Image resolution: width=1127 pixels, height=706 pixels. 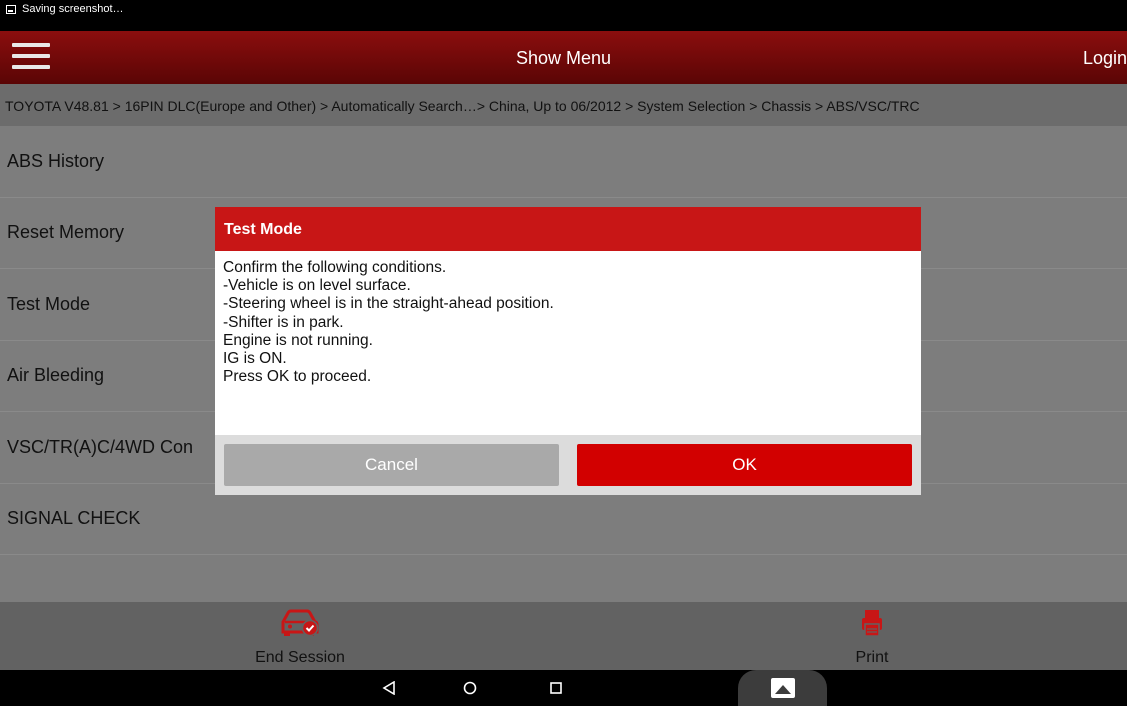 I want to click on end-session-label: End Session, so click(x=300, y=657).